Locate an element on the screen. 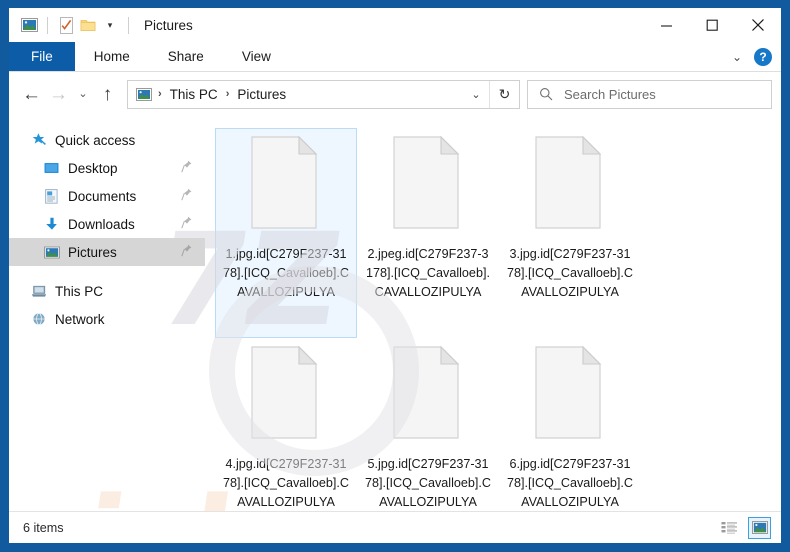 The height and width of the screenshot is (552, 790). search-icon is located at coordinates (545, 94).